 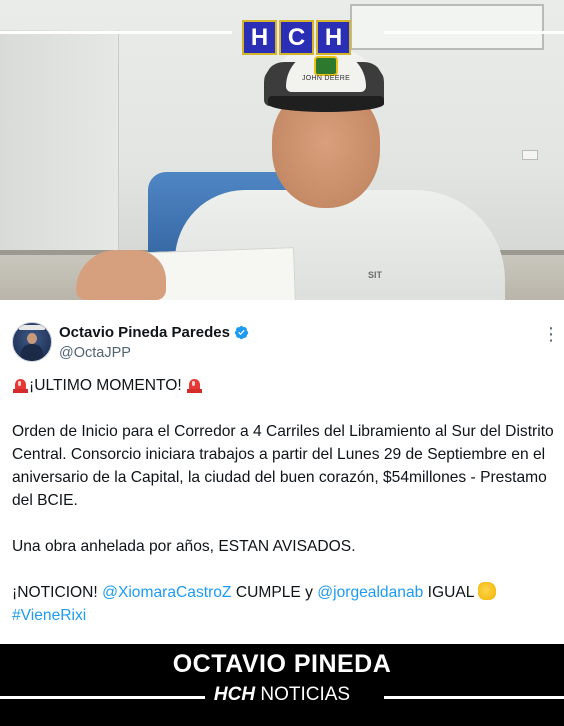 What do you see at coordinates (551, 334) in the screenshot?
I see `more-options-icon: ⋮` at bounding box center [551, 334].